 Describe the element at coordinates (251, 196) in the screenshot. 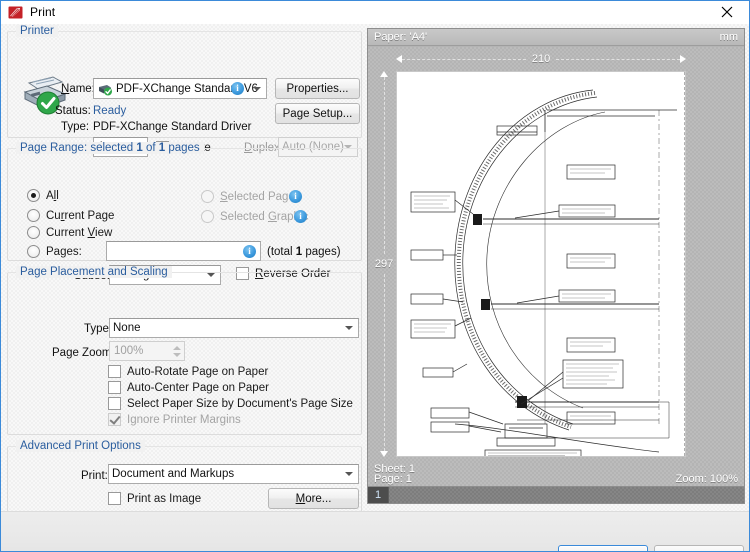

I see `radio-selected-pages: Selected Pages` at that location.